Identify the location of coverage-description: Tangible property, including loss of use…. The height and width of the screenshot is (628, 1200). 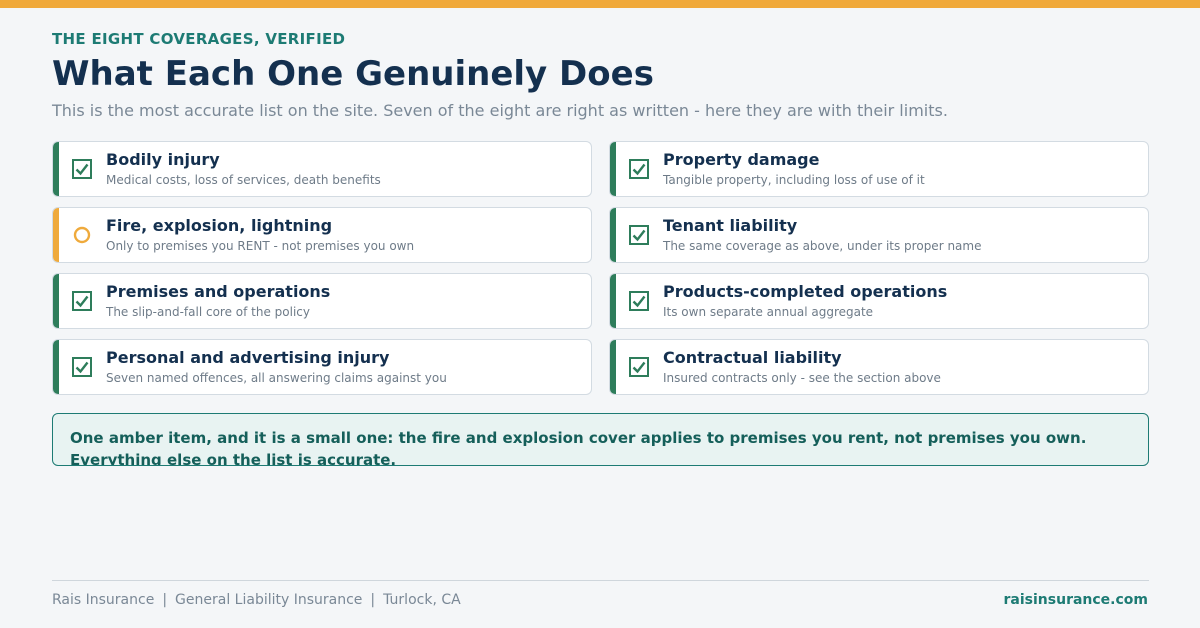
(794, 180).